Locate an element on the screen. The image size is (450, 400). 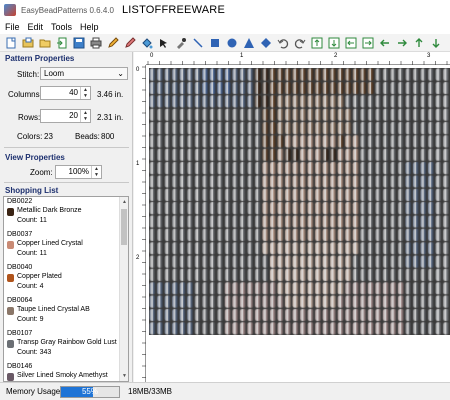
rows-stepper: 20 ▲ ▼ is located at coordinates (65, 116).